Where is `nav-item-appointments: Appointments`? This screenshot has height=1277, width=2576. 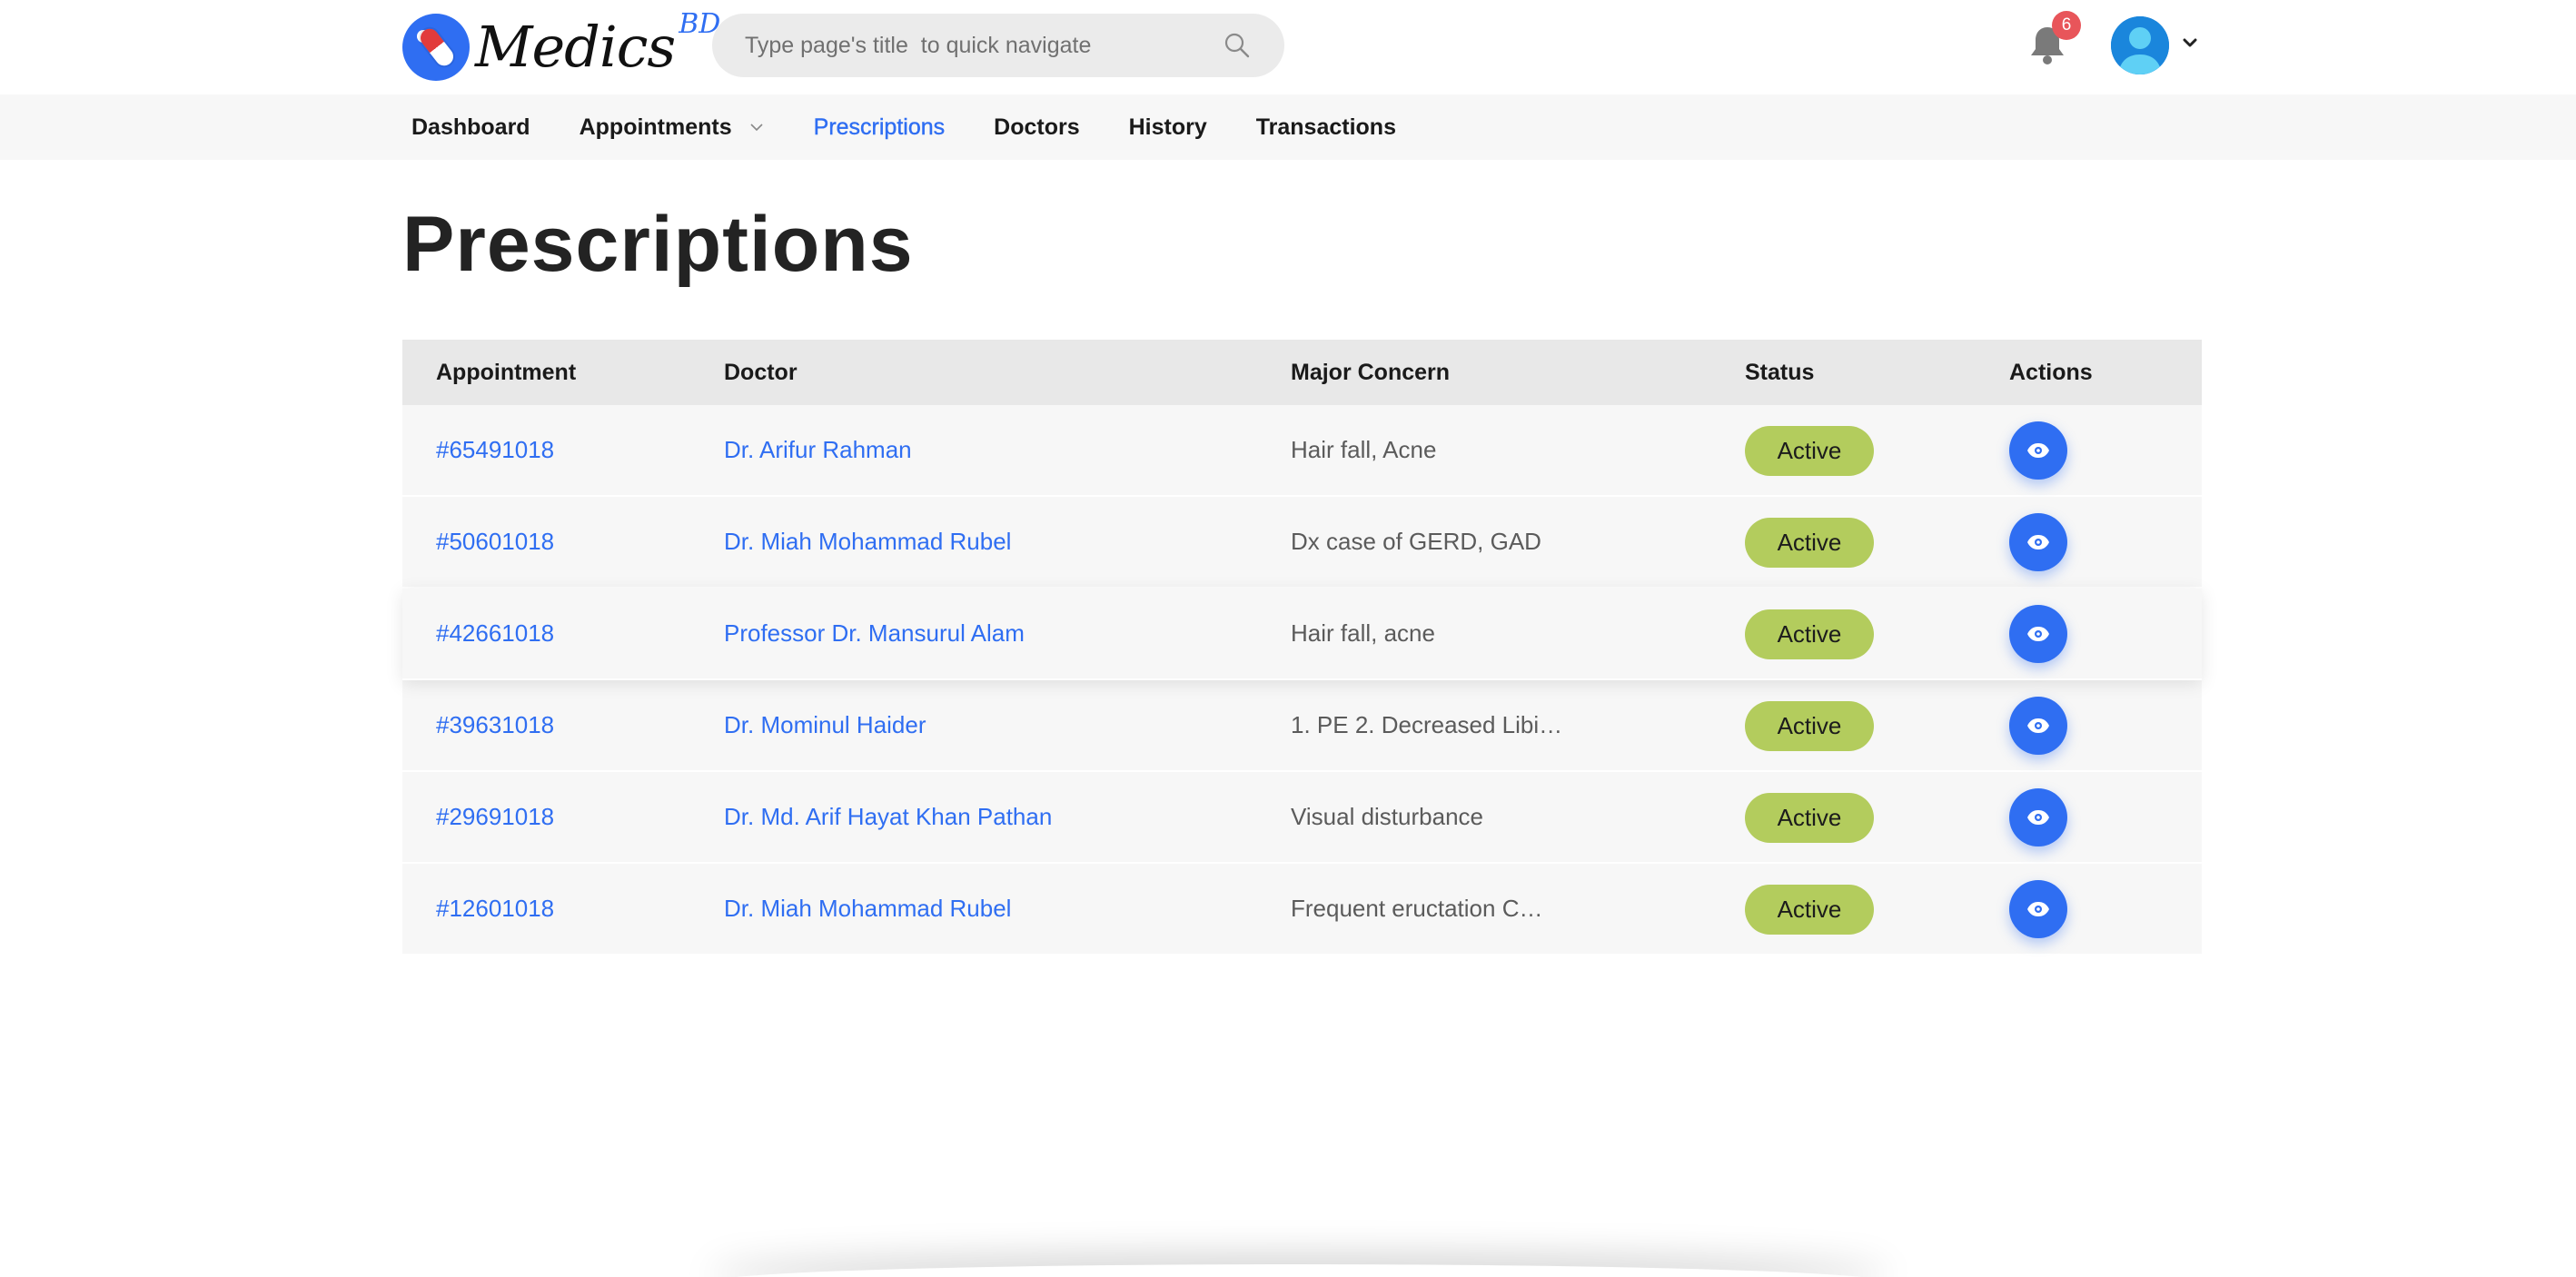
nav-item-appointments: Appointments is located at coordinates (672, 128).